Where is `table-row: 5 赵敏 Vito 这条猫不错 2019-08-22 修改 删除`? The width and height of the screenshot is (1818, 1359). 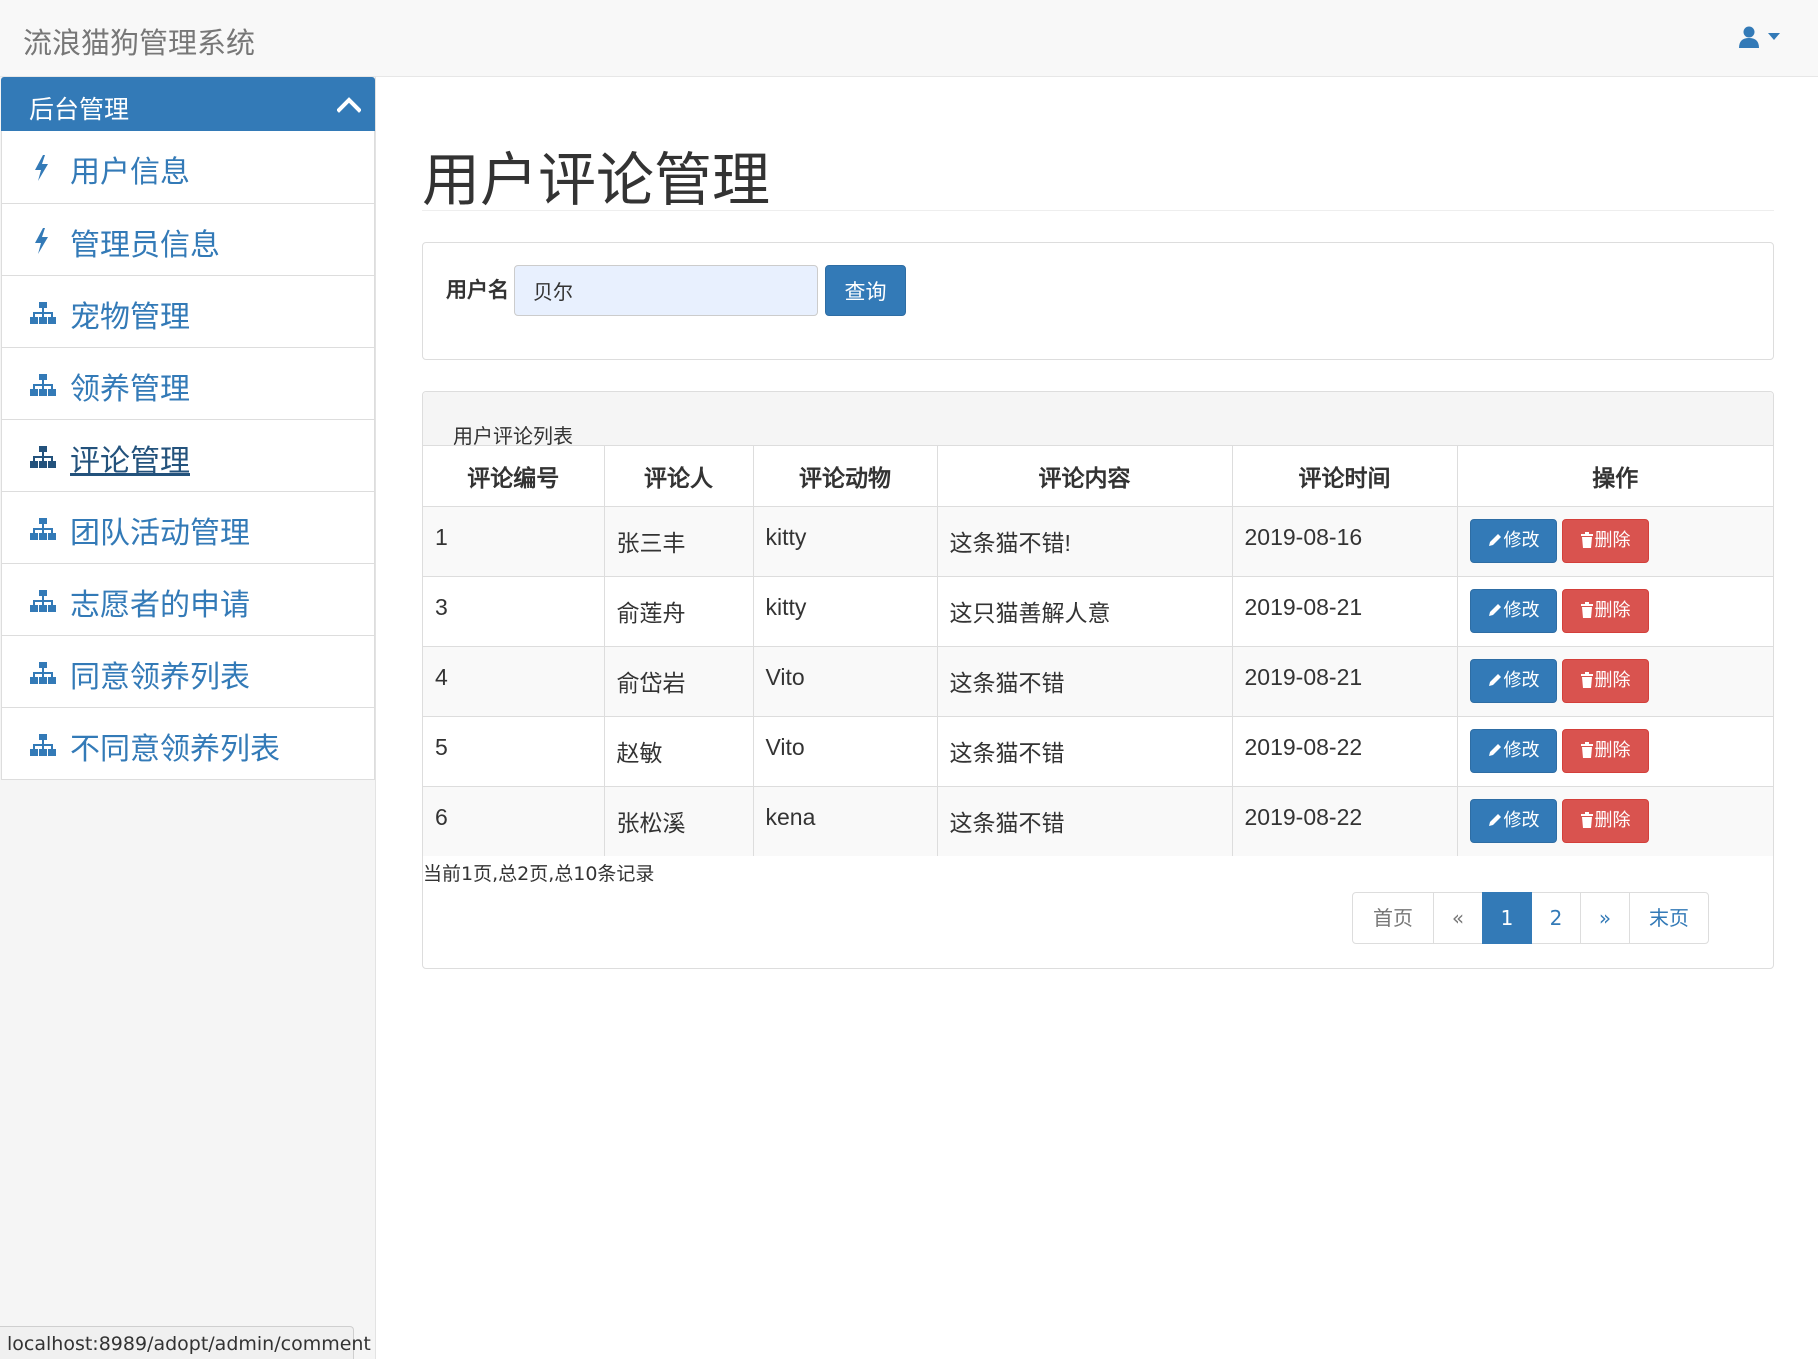
table-row: 5 赵敏 Vito 这条猫不错 2019-08-22 修改 删除 is located at coordinates (1098, 750).